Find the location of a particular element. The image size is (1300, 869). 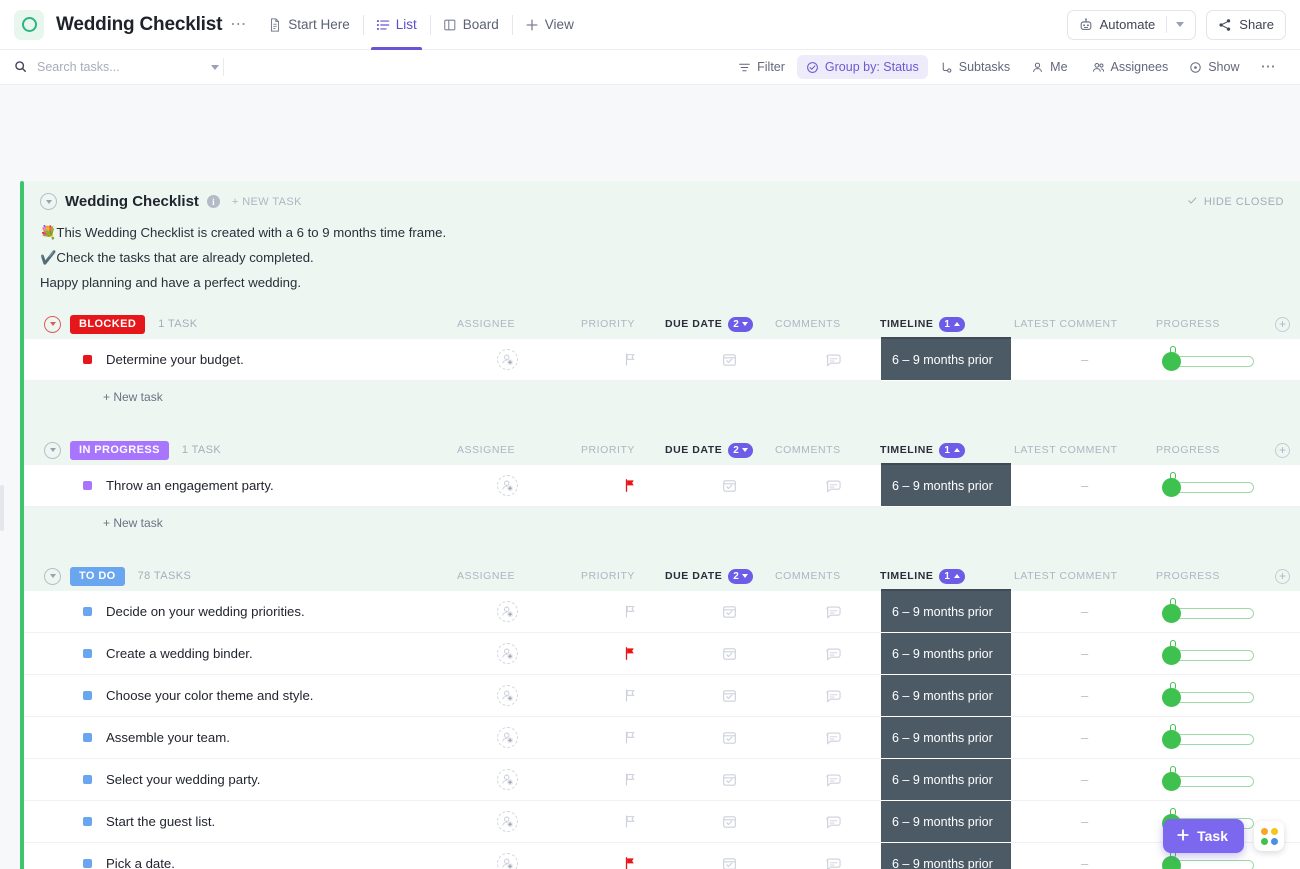

overflow-menu-button: ⋯ is located at coordinates (1269, 67).